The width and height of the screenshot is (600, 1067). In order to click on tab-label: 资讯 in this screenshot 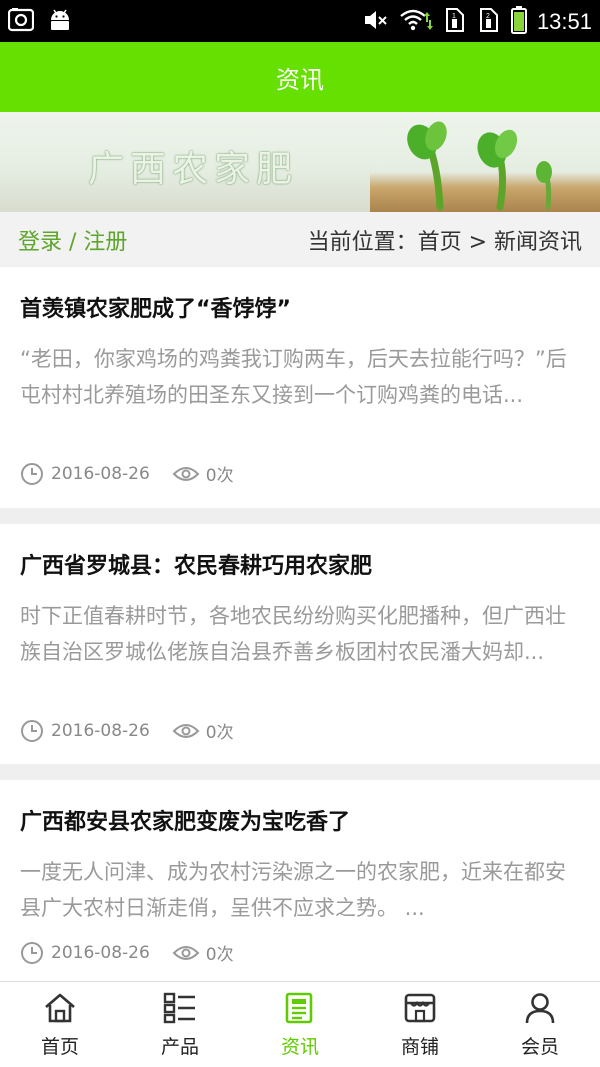, I will do `click(299, 1047)`.